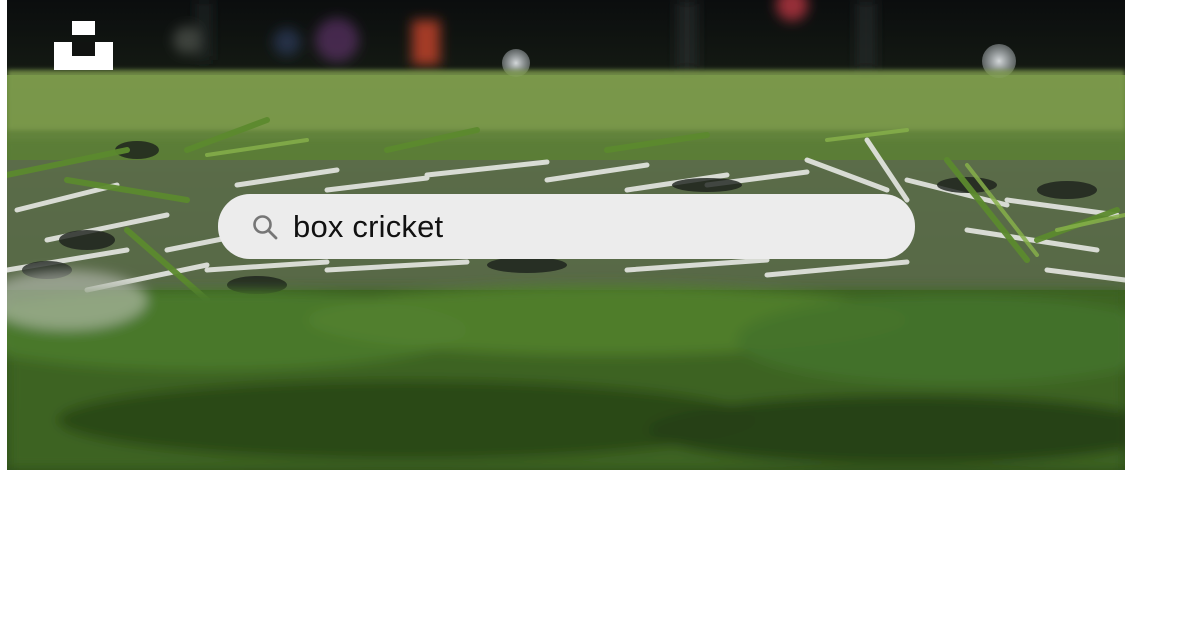  Describe the element at coordinates (83, 49) in the screenshot. I see `logo-notch` at that location.